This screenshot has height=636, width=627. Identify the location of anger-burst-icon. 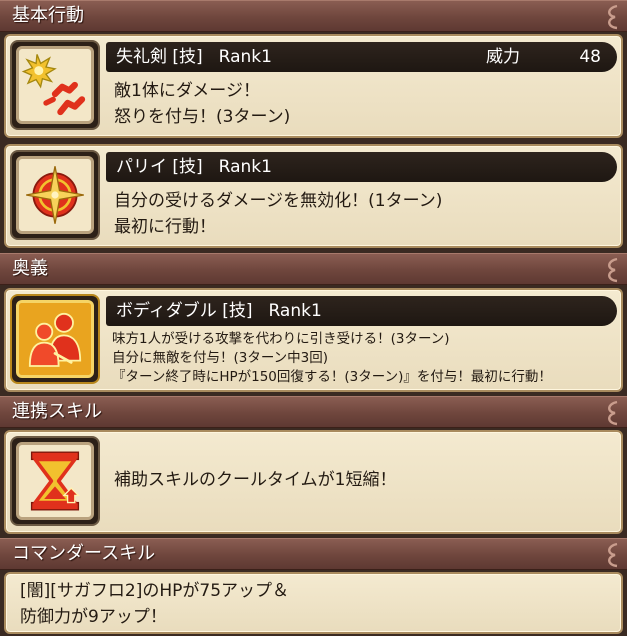
(53, 85).